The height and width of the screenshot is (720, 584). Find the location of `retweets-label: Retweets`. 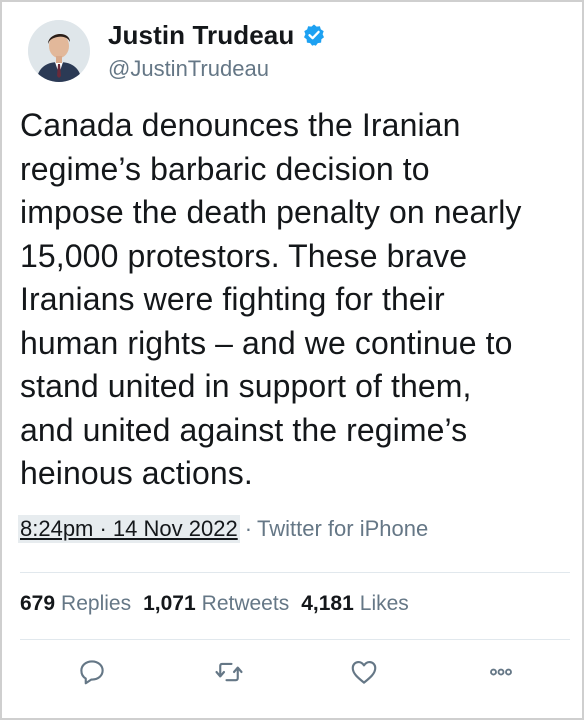

retweets-label: Retweets is located at coordinates (246, 604).